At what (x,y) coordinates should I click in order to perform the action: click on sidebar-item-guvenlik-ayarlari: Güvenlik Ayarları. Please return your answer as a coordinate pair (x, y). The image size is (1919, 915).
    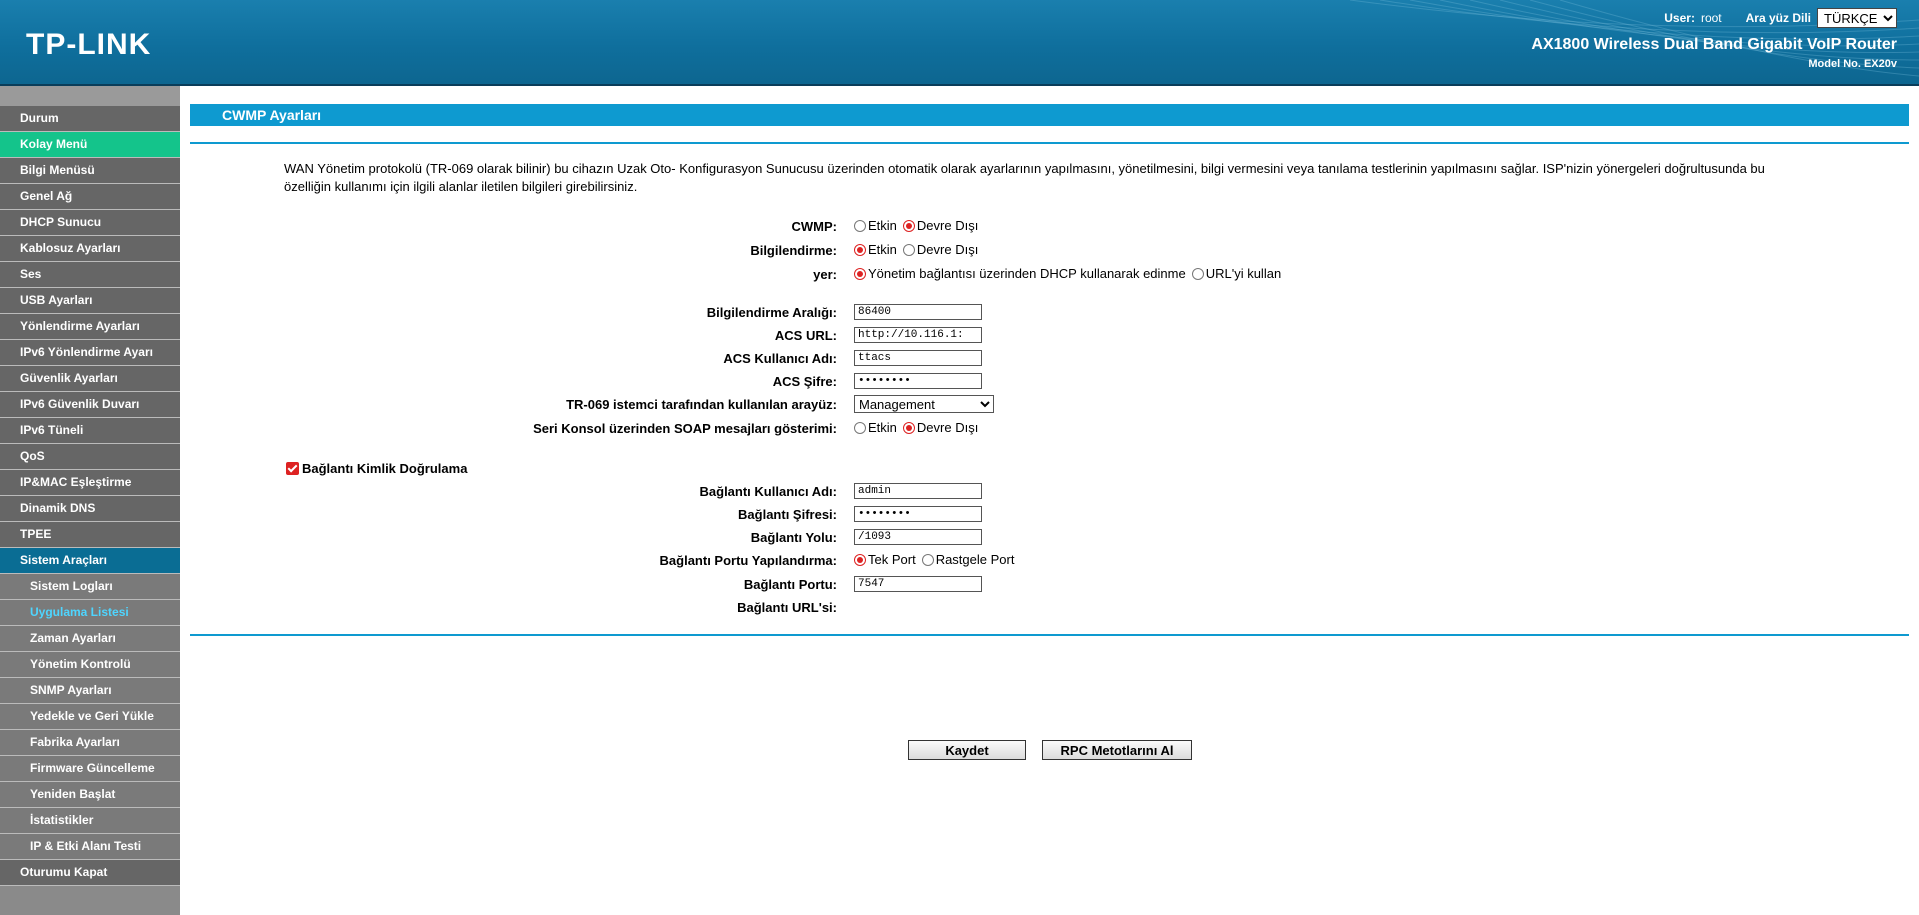
    Looking at the image, I should click on (90, 379).